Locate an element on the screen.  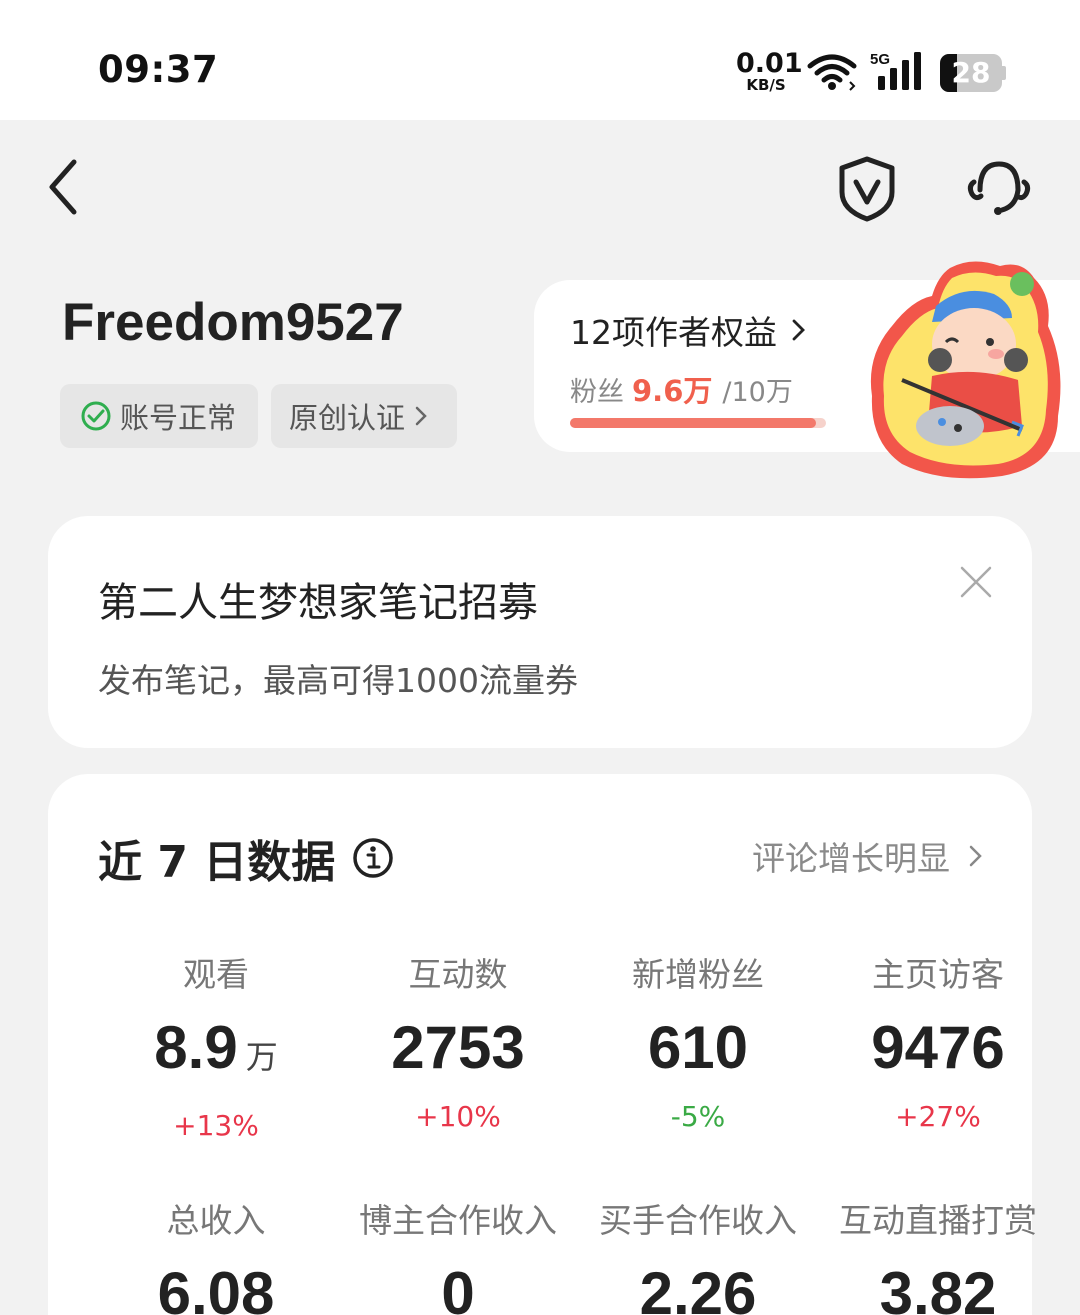
metric-unit: 万 is located at coordinates (261, 1057).